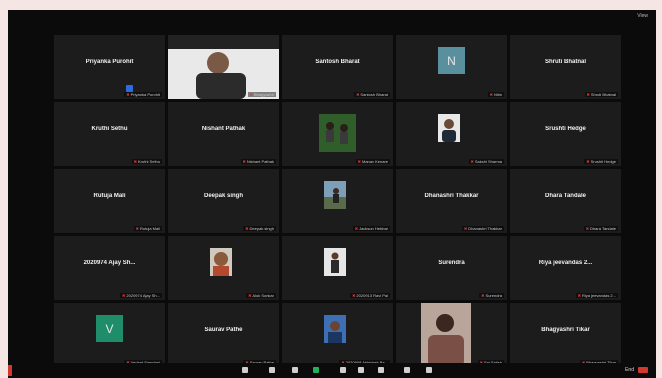  What do you see at coordinates (10, 370) in the screenshot?
I see `recording-indicator` at bounding box center [10, 370].